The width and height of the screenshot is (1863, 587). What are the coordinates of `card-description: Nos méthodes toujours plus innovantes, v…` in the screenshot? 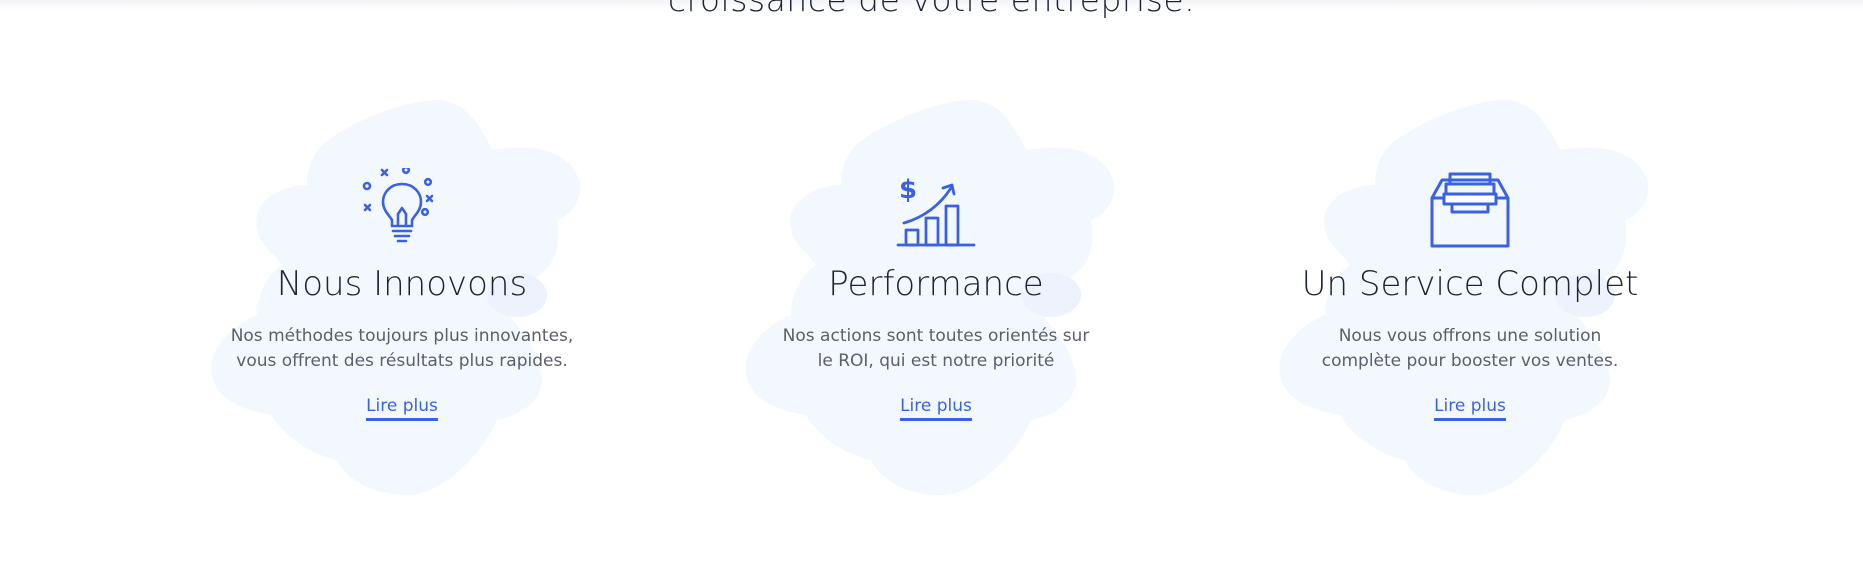 It's located at (402, 348).